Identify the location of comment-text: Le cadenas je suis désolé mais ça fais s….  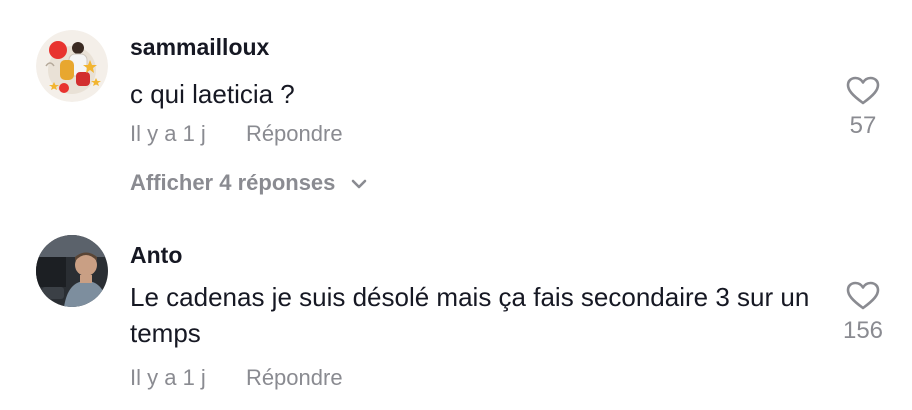
(470, 315).